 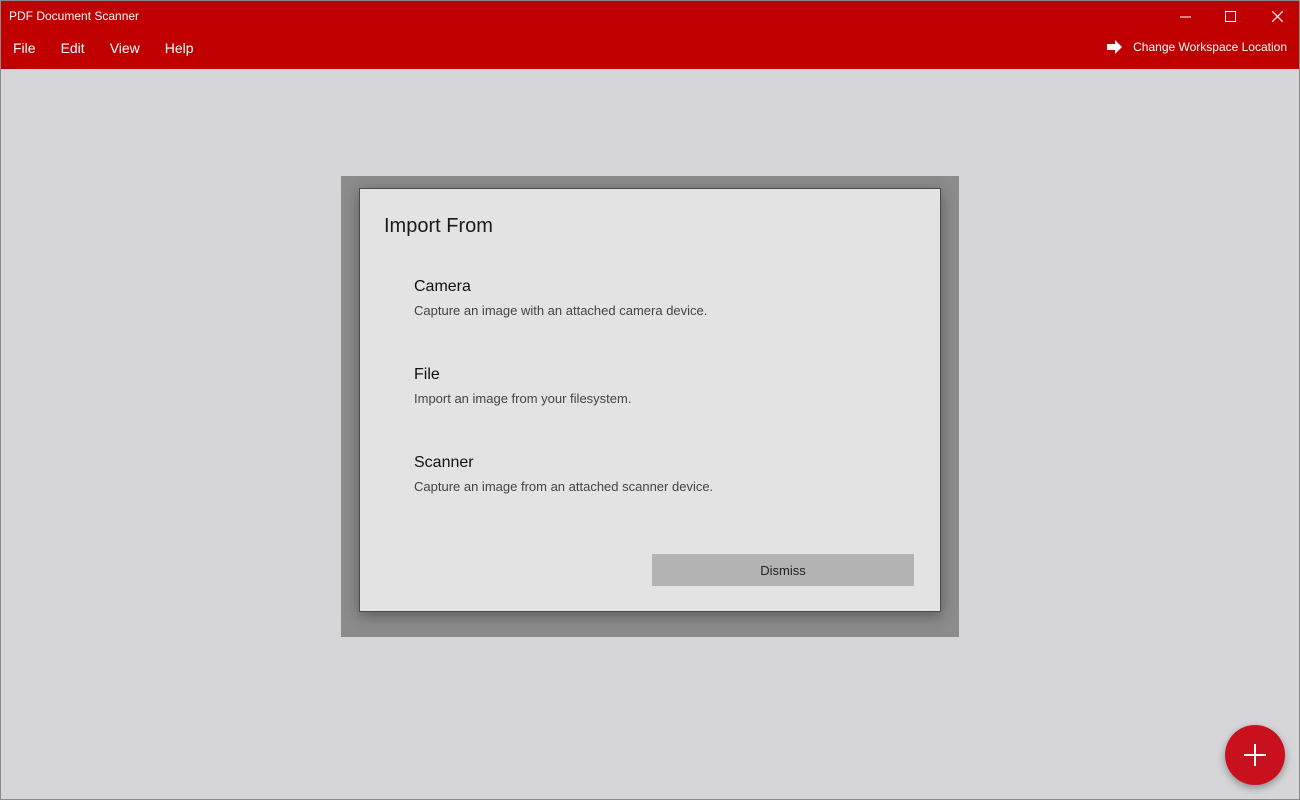 I want to click on plus-icon, so click(x=1255, y=755).